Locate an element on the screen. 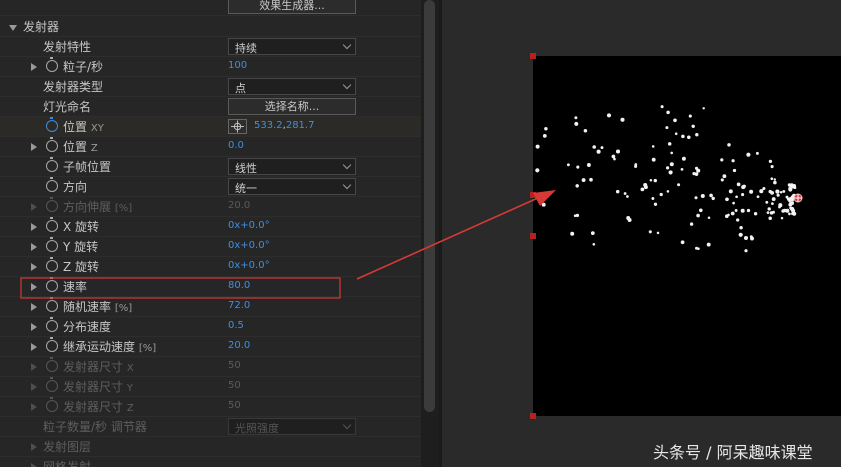 The height and width of the screenshot is (467, 841). layer-handle-bottom-left is located at coordinates (533, 416).